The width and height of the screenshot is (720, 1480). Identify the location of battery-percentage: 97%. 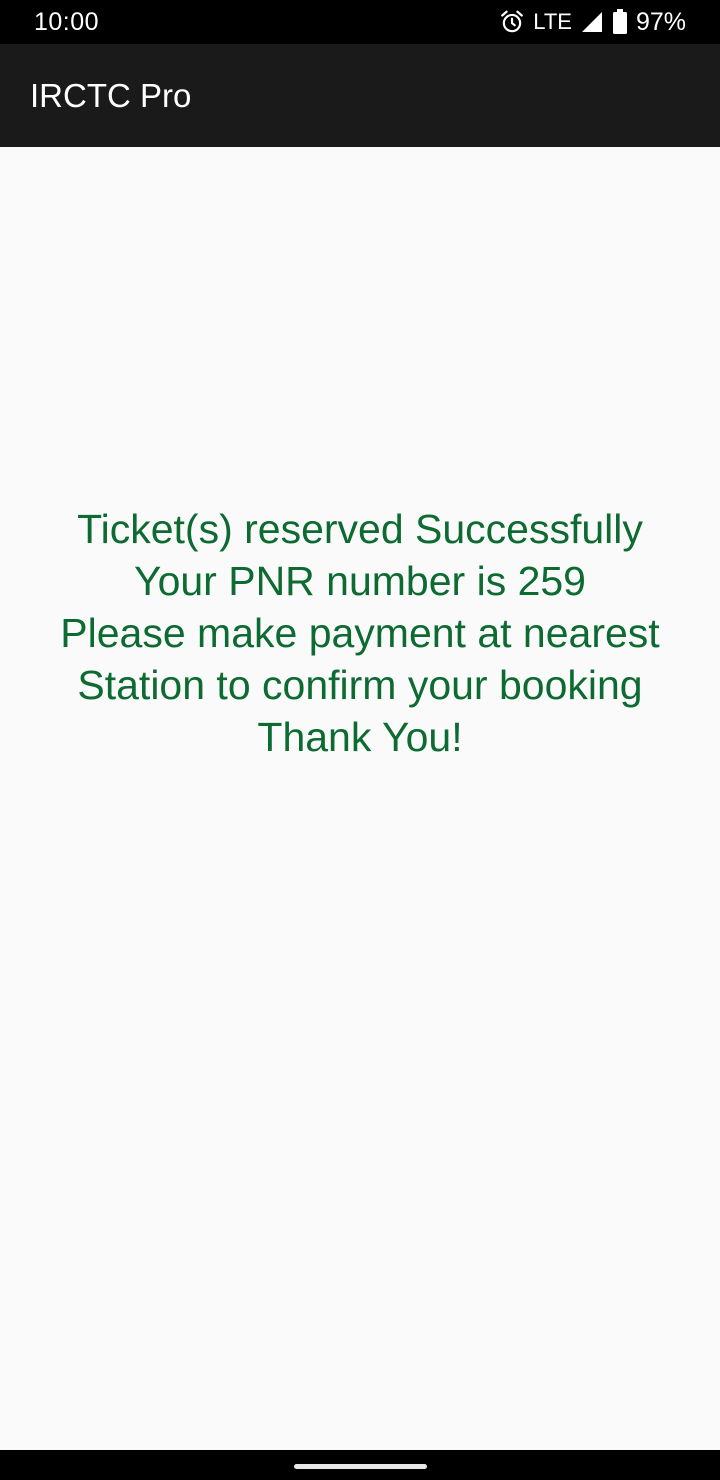
(660, 21).